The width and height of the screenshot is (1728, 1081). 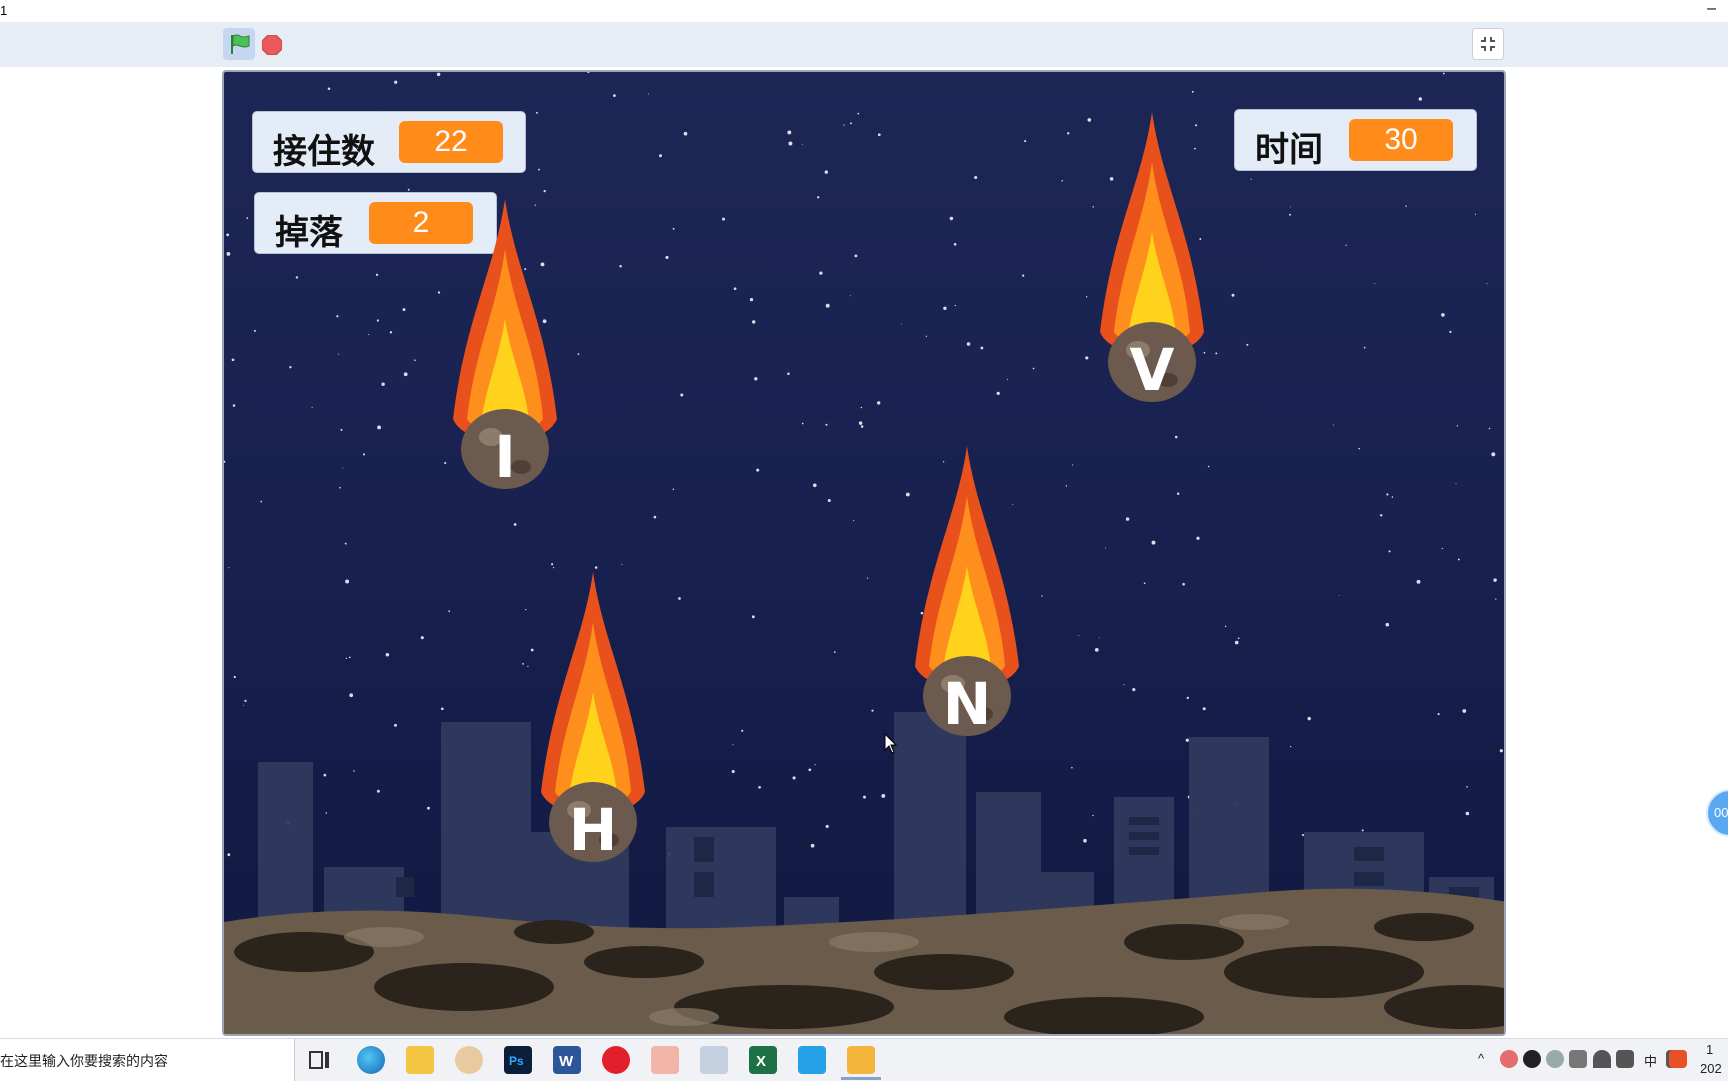 What do you see at coordinates (616, 1060) in the screenshot?
I see `netease-music-icon` at bounding box center [616, 1060].